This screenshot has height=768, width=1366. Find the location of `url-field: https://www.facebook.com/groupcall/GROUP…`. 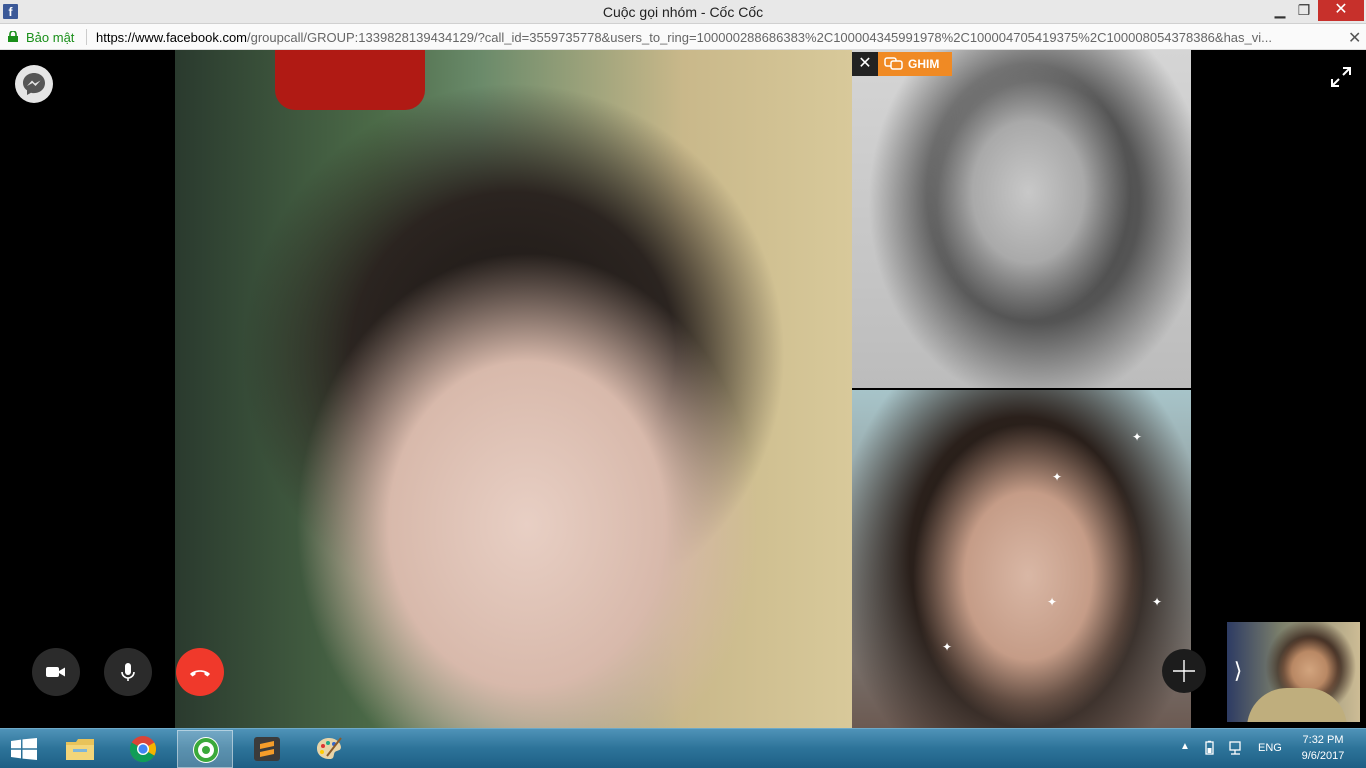

url-field: https://www.facebook.com/groupcall/GROUP… is located at coordinates (716, 37).